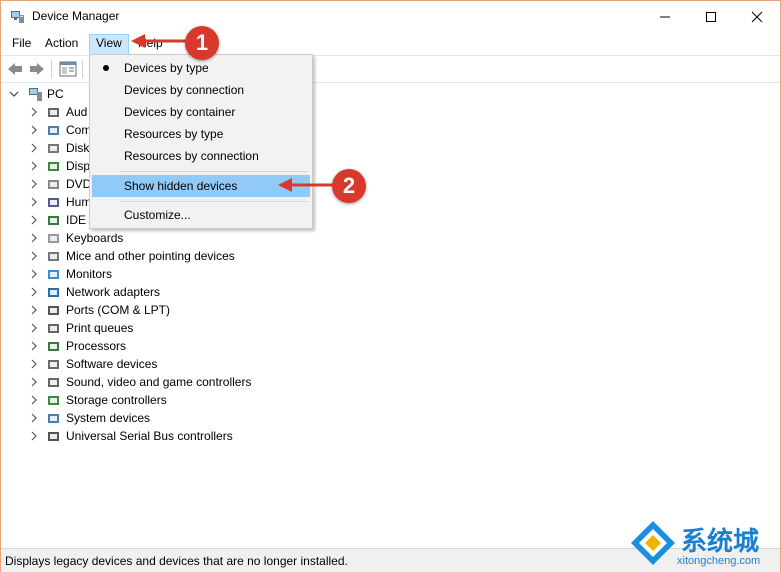  Describe the element at coordinates (95, 238) in the screenshot. I see `tree-item-label: Keyboards` at that location.